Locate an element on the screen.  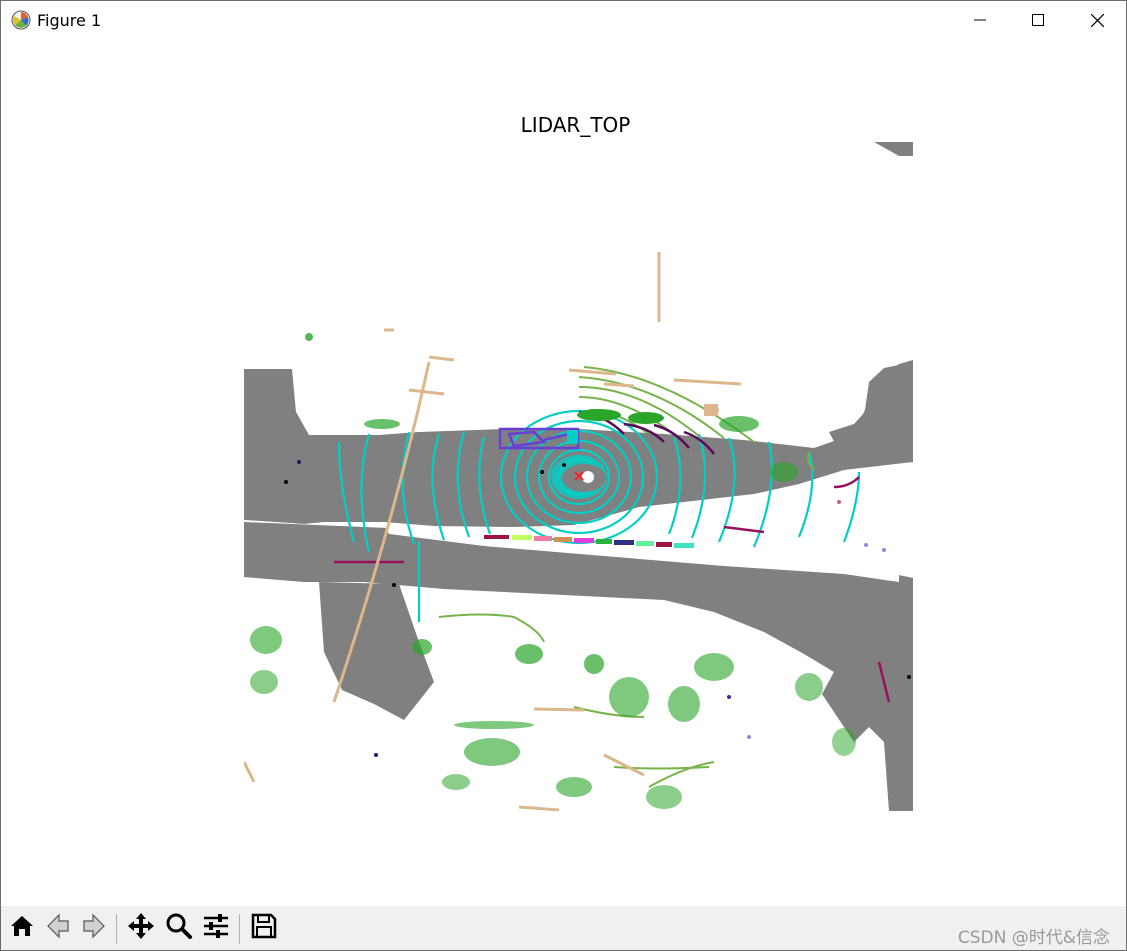
minimize-icon is located at coordinates (980, 20).